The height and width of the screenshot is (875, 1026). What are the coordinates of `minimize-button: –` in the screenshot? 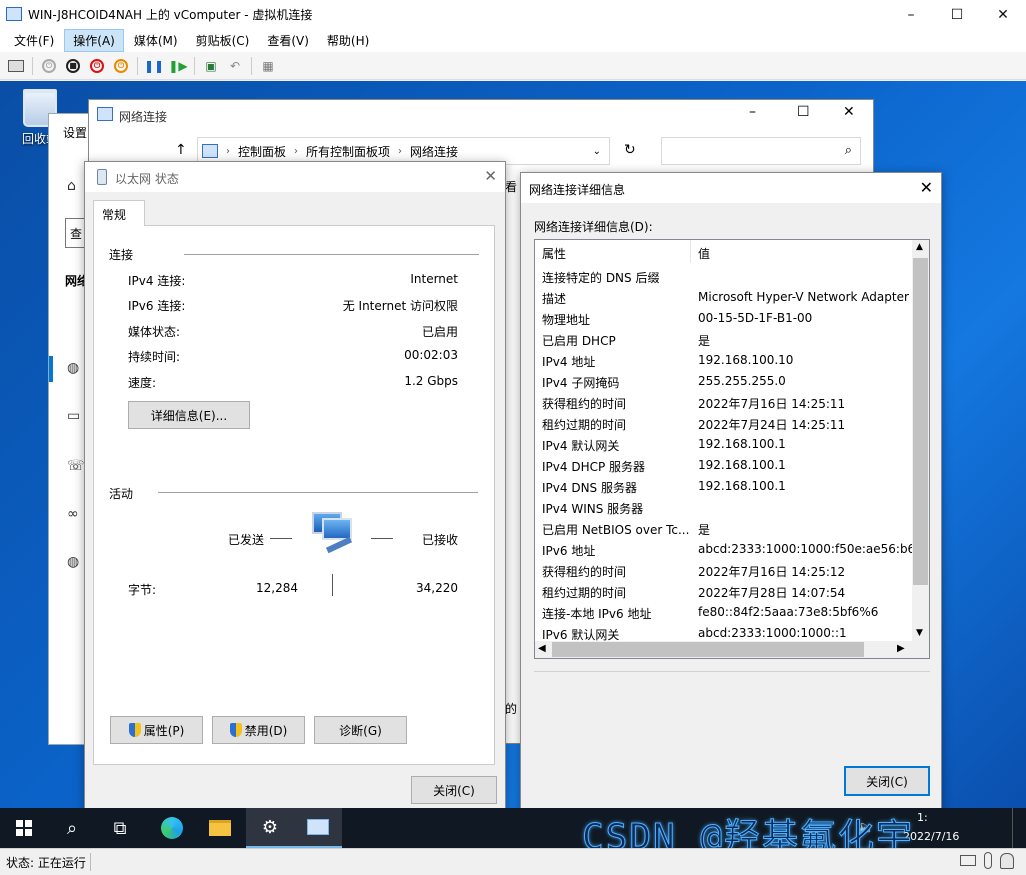 It's located at (911, 14).